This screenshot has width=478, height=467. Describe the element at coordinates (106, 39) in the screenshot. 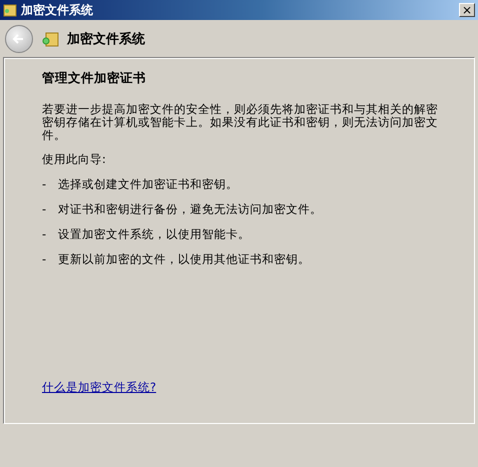

I see `wizard-title: 加密文件系统` at that location.